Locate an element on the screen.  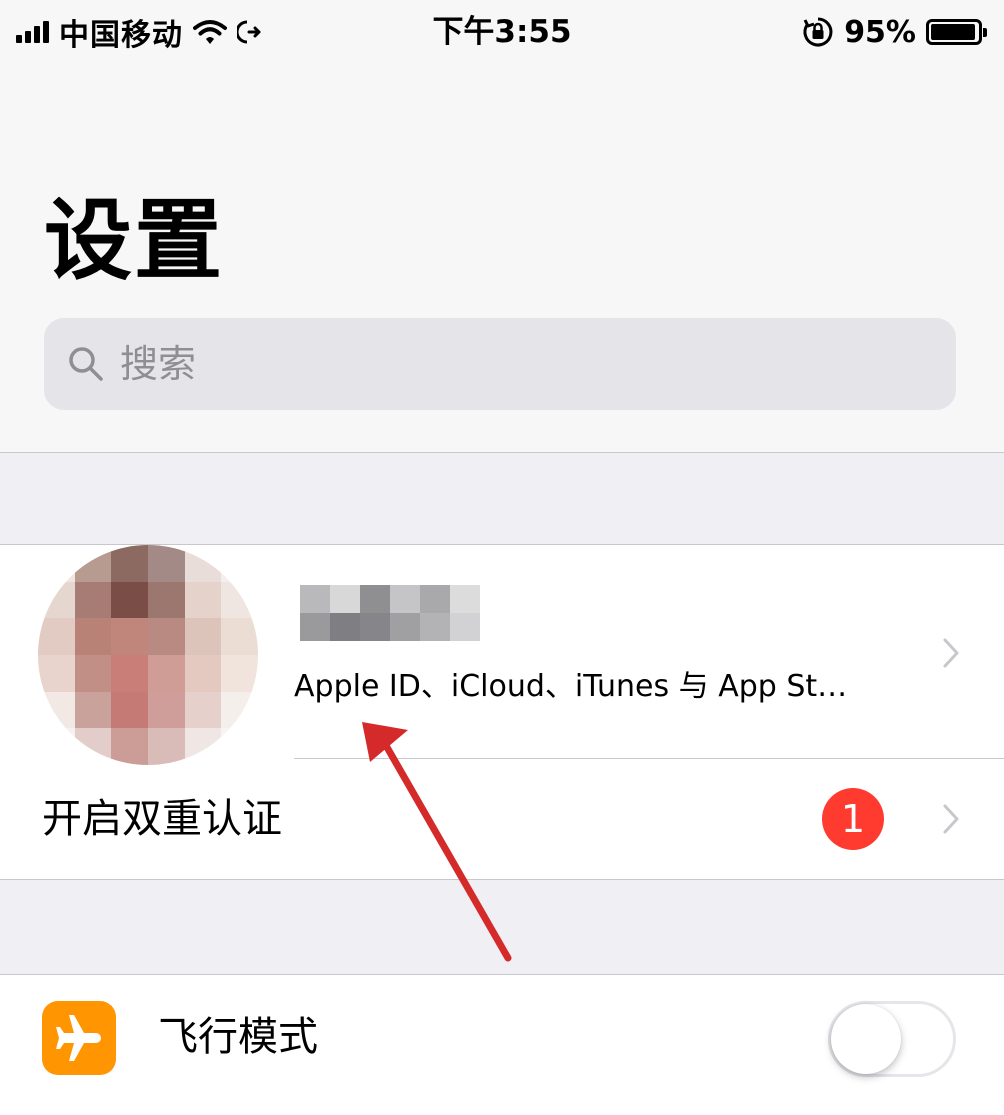
airplane-icon is located at coordinates (78, 1038).